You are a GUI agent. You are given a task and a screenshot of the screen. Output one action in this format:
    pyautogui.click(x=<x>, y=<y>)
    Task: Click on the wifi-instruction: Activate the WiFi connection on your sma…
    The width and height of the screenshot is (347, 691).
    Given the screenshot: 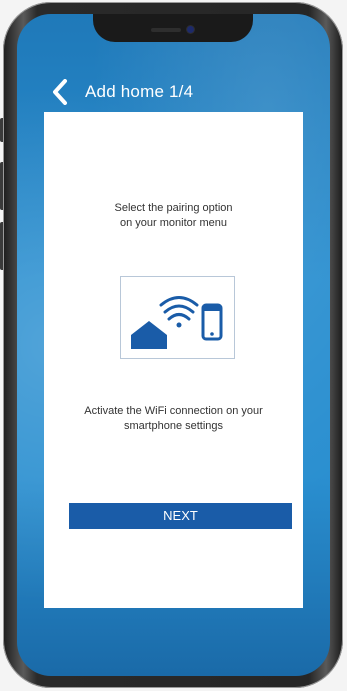 What is the action you would take?
    pyautogui.click(x=173, y=418)
    